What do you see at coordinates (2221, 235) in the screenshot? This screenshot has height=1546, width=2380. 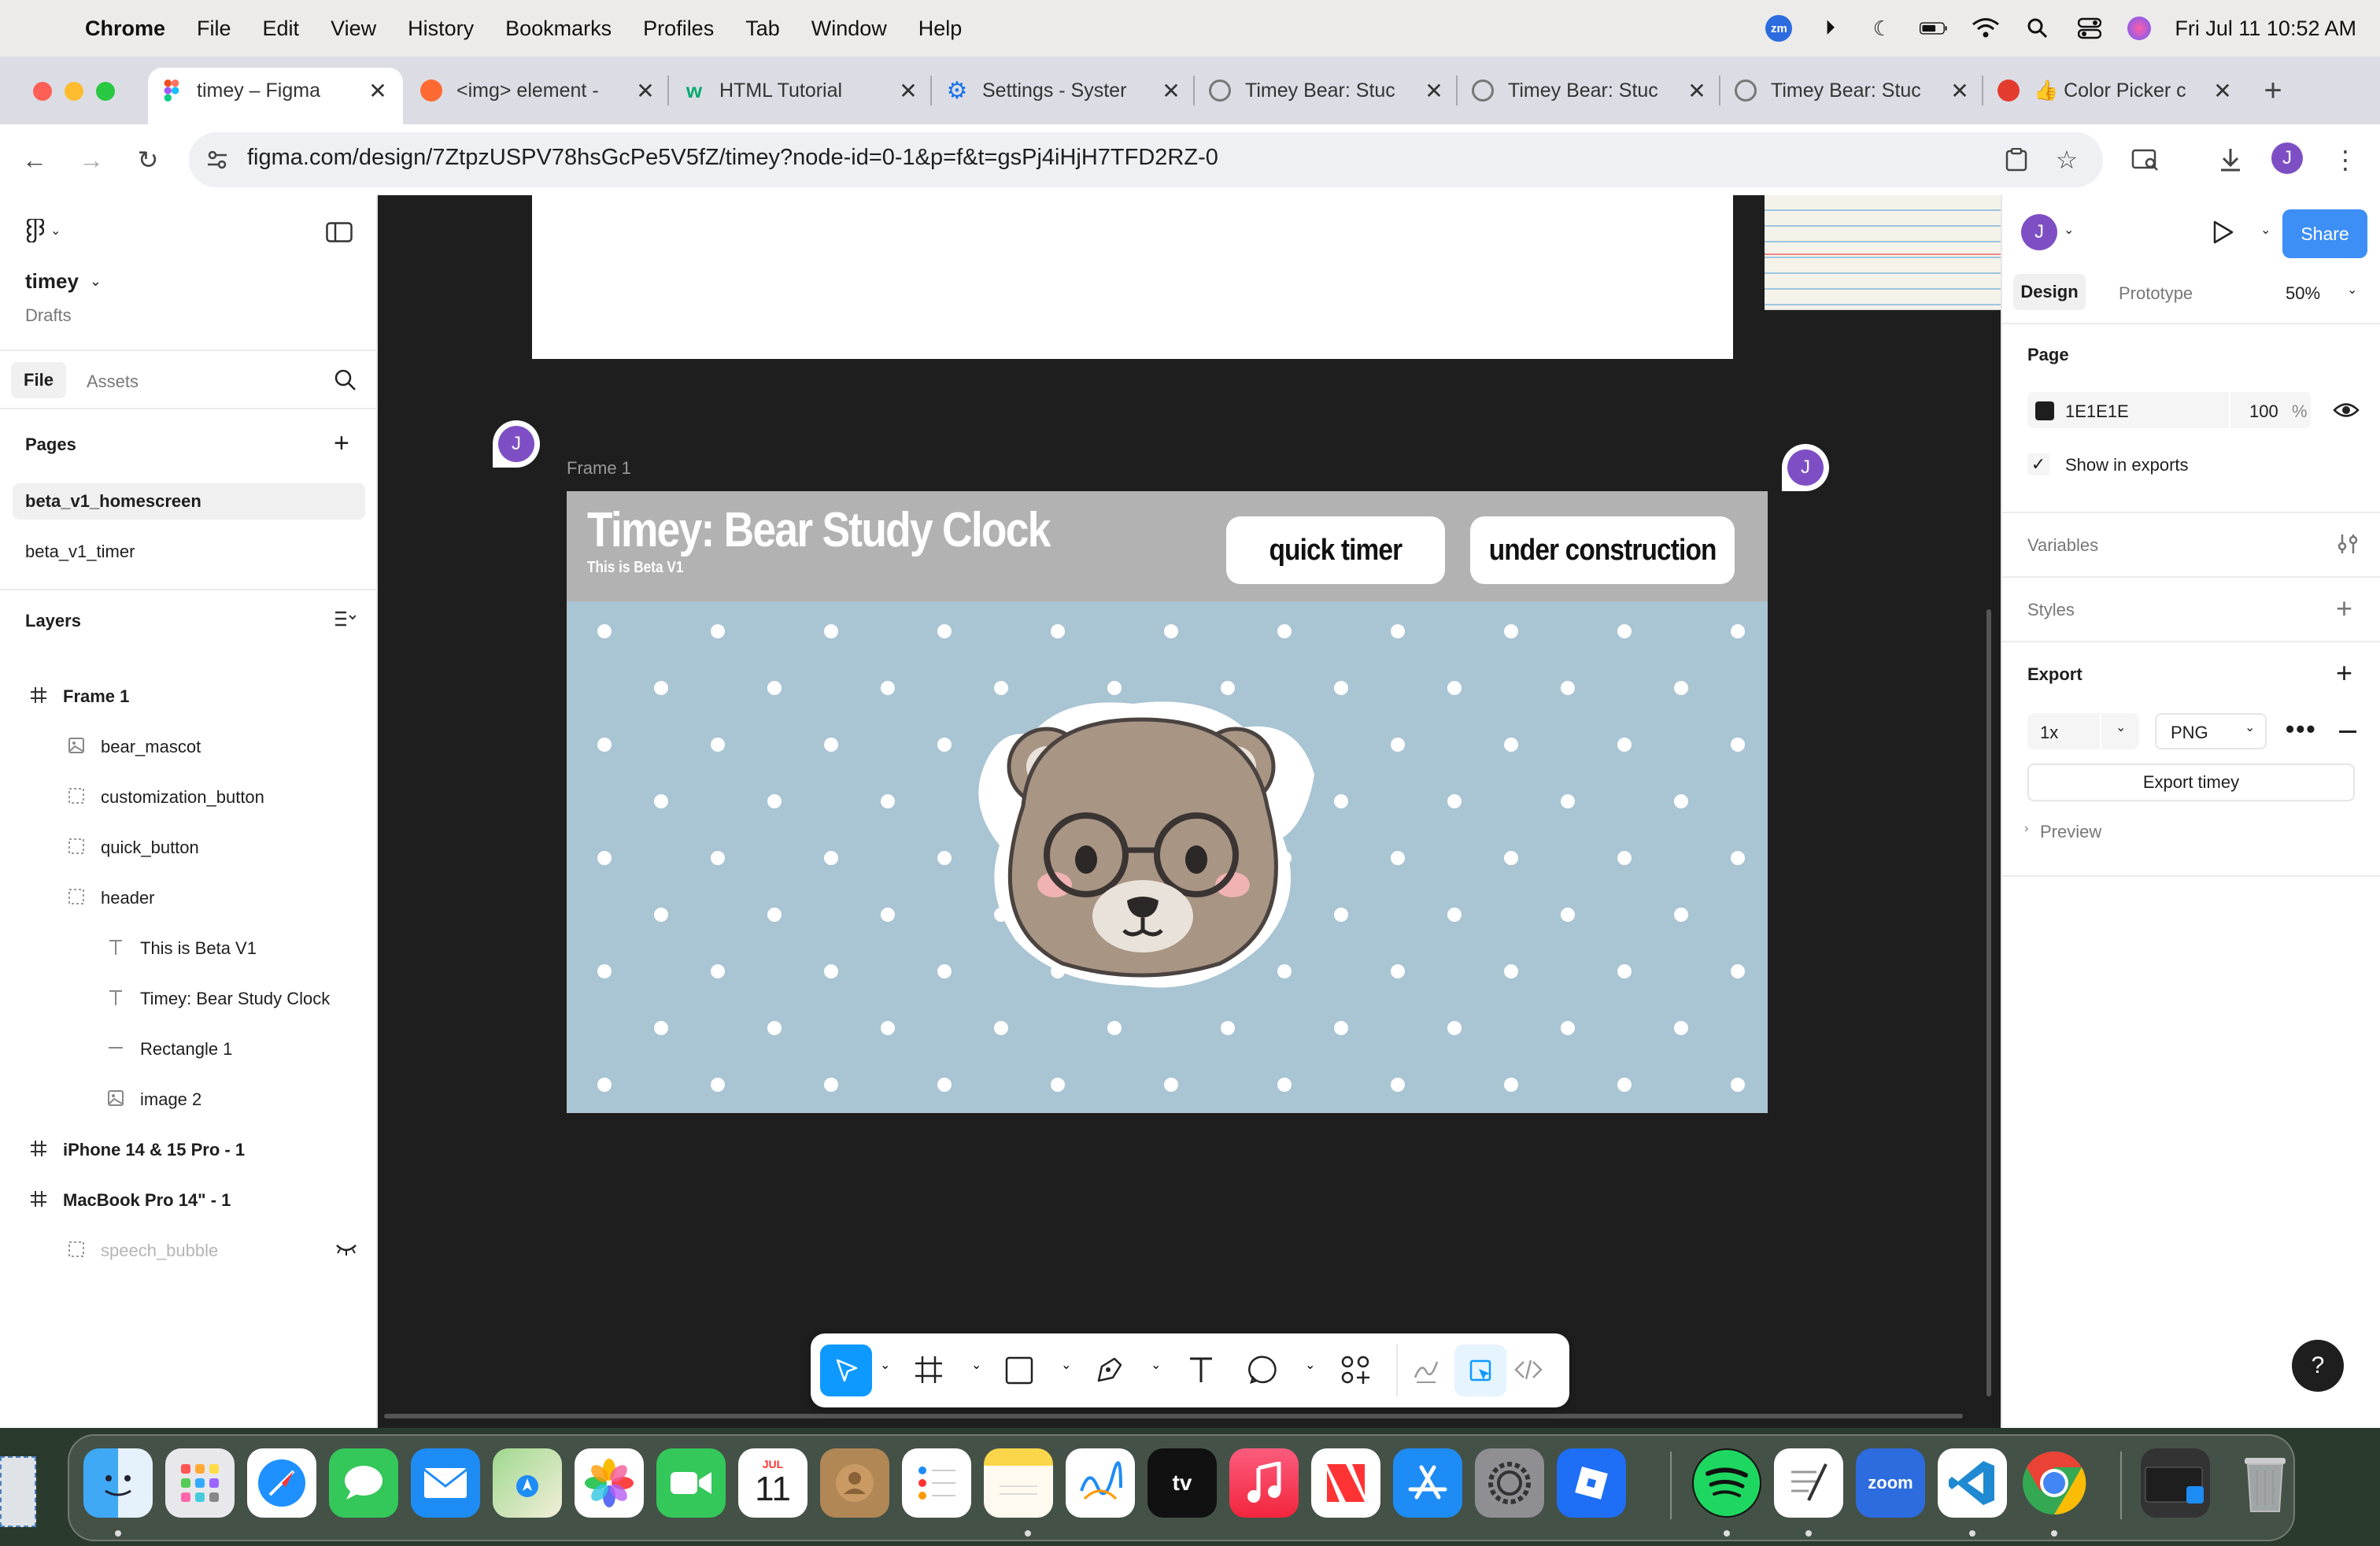 I see `present-button` at bounding box center [2221, 235].